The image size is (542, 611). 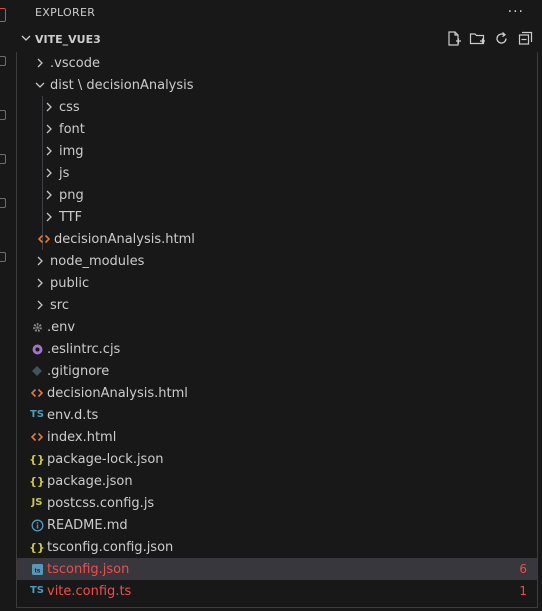 I want to click on tree-item-label: css, so click(x=69, y=107).